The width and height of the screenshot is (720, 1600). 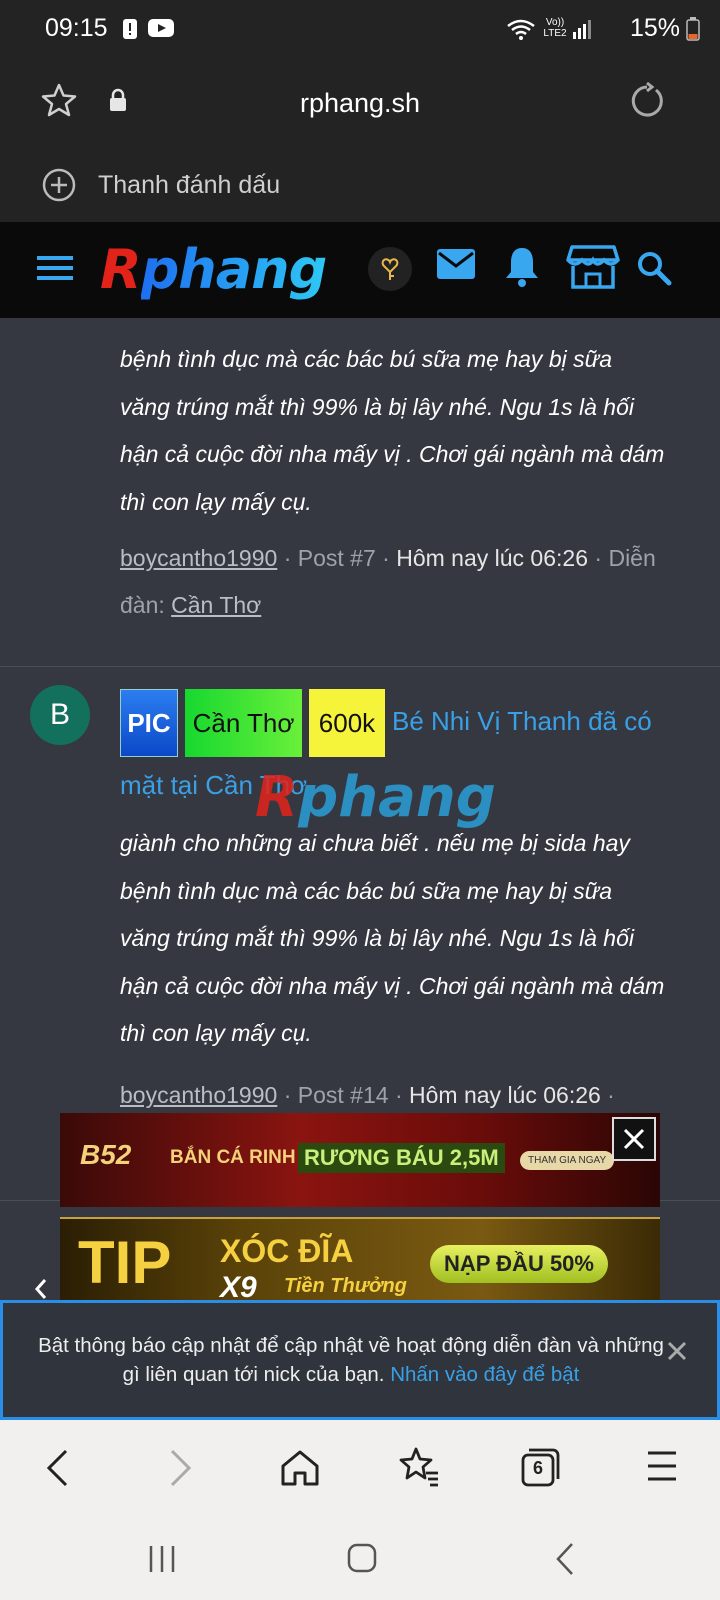 What do you see at coordinates (419, 1469) in the screenshot?
I see `bookmarks-icon` at bounding box center [419, 1469].